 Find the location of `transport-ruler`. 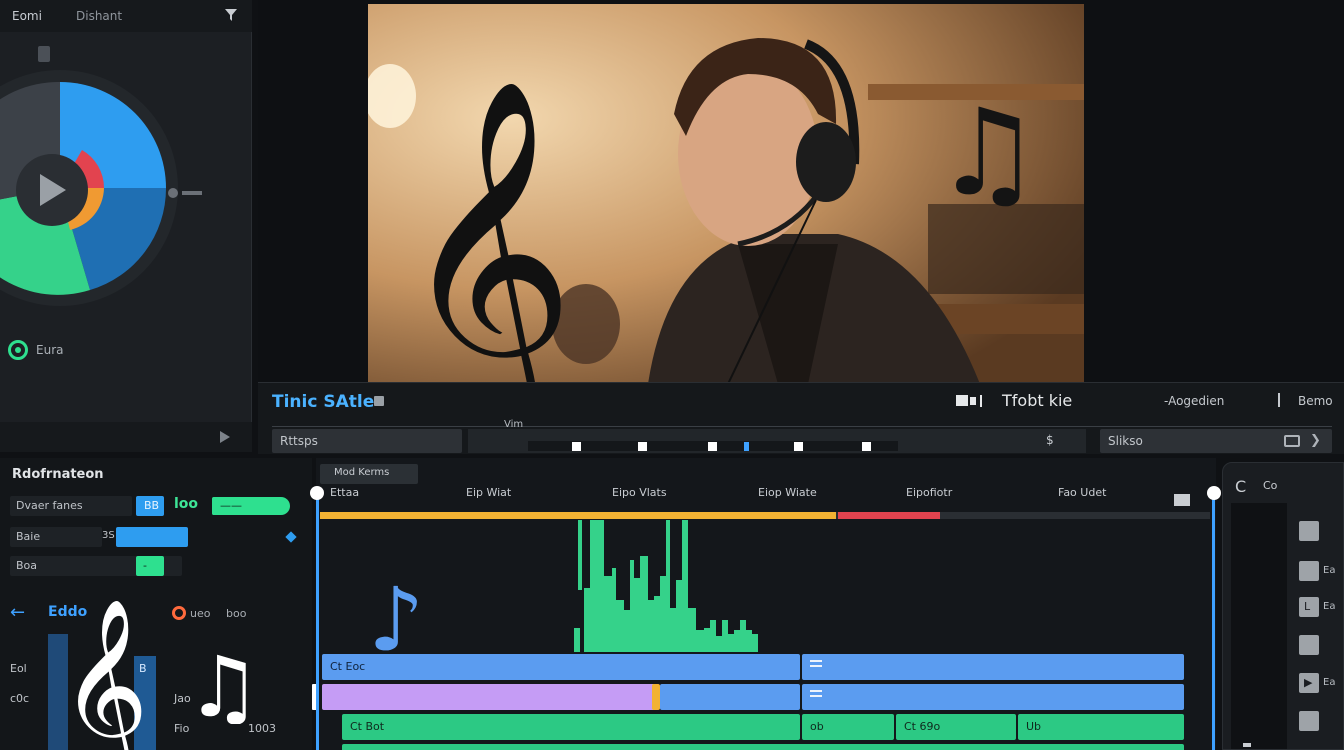

transport-ruler is located at coordinates (802, 422).